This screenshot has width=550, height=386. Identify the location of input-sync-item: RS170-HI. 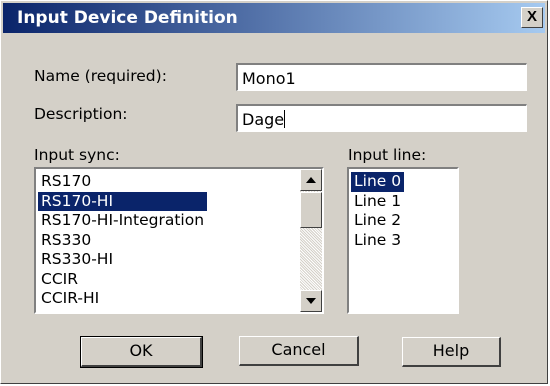
(123, 201).